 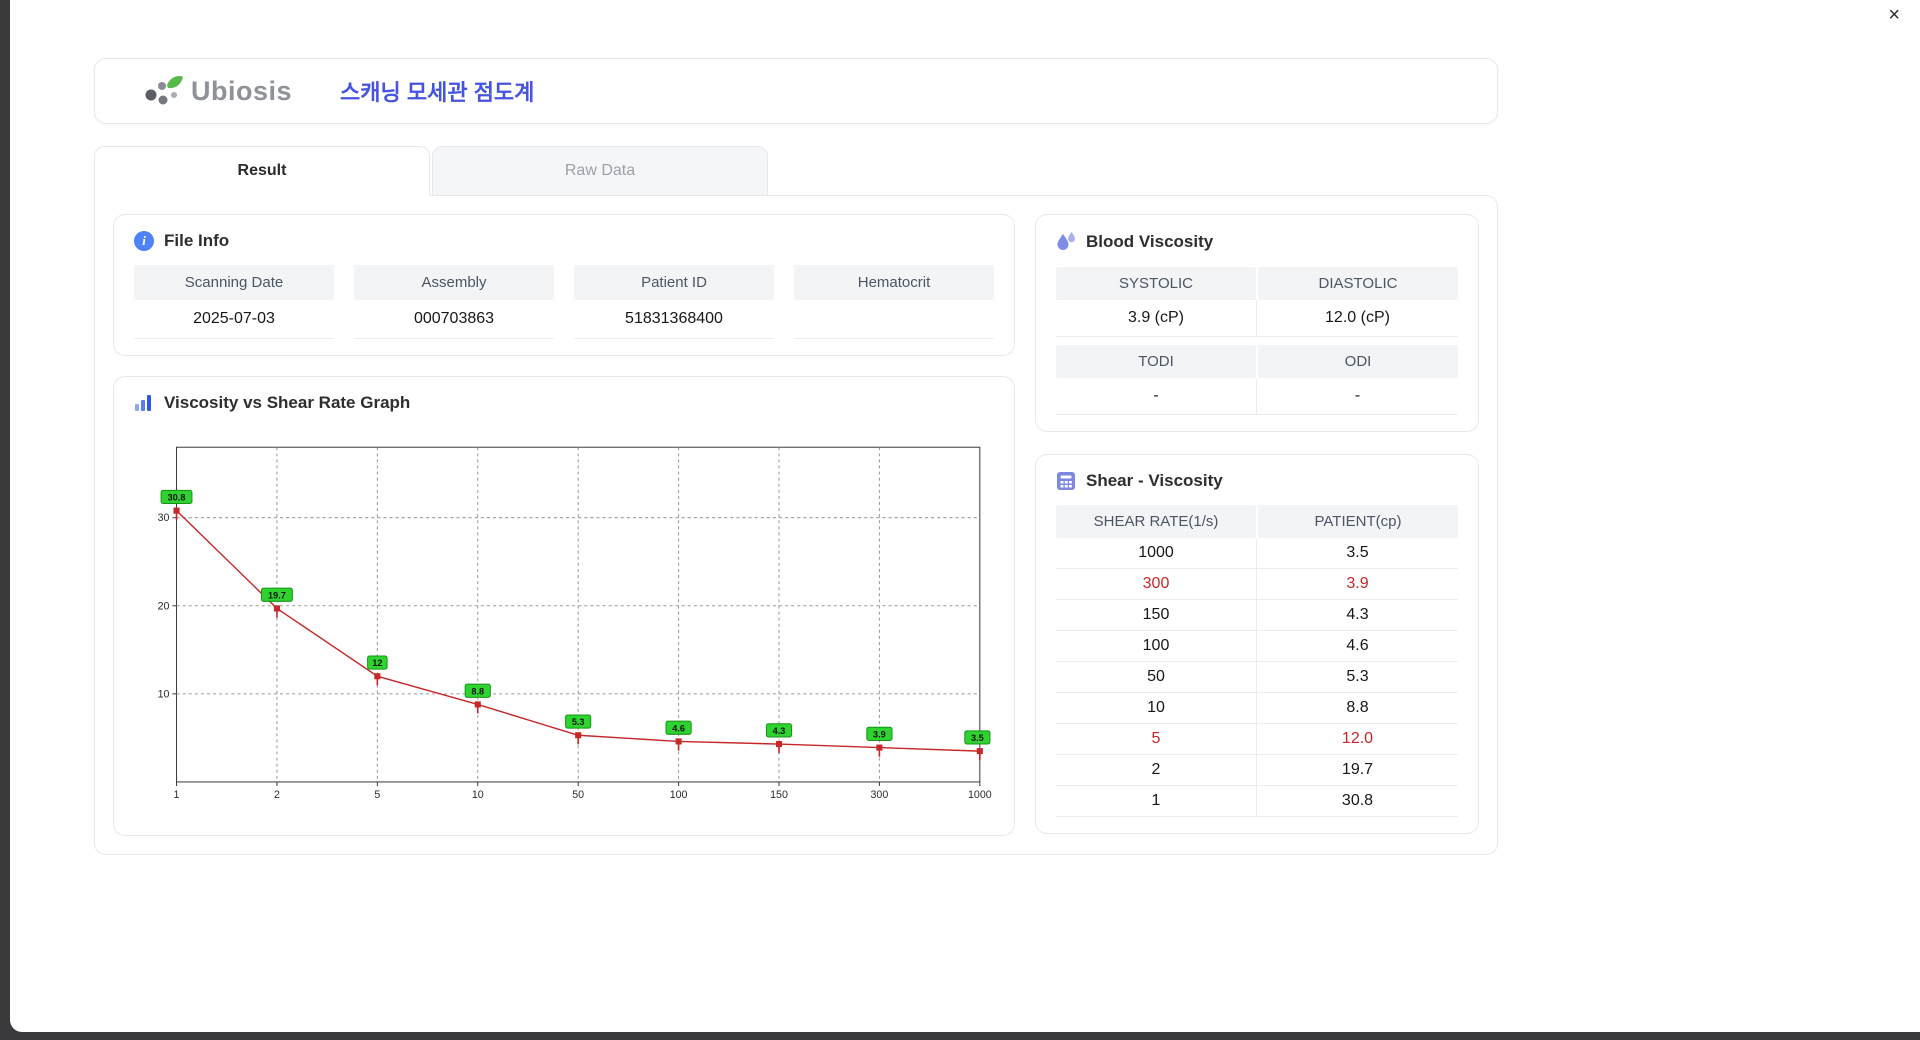 I want to click on shear-rate-cell: 50, so click(x=1156, y=677).